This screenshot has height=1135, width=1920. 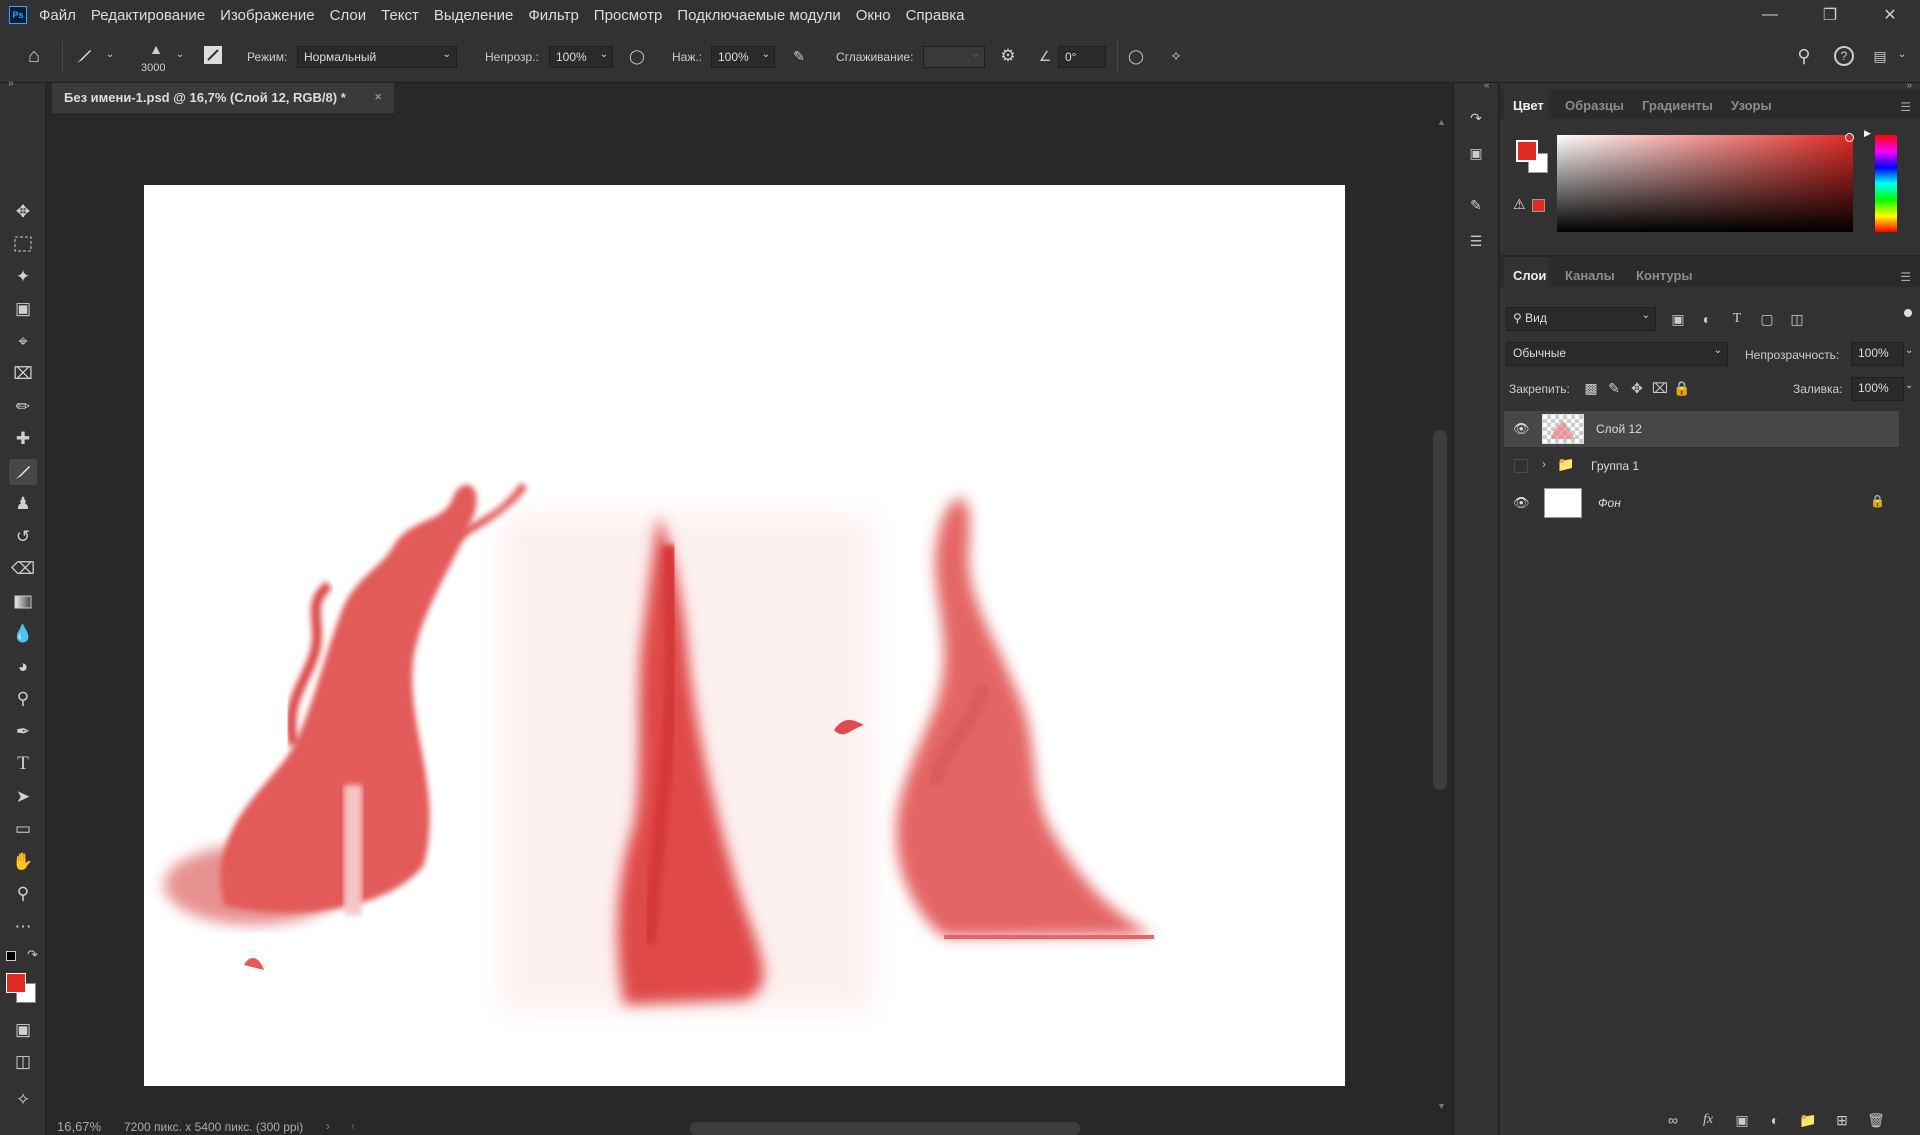 What do you see at coordinates (1521, 503) in the screenshot?
I see `visibility-eye-icon: 👁` at bounding box center [1521, 503].